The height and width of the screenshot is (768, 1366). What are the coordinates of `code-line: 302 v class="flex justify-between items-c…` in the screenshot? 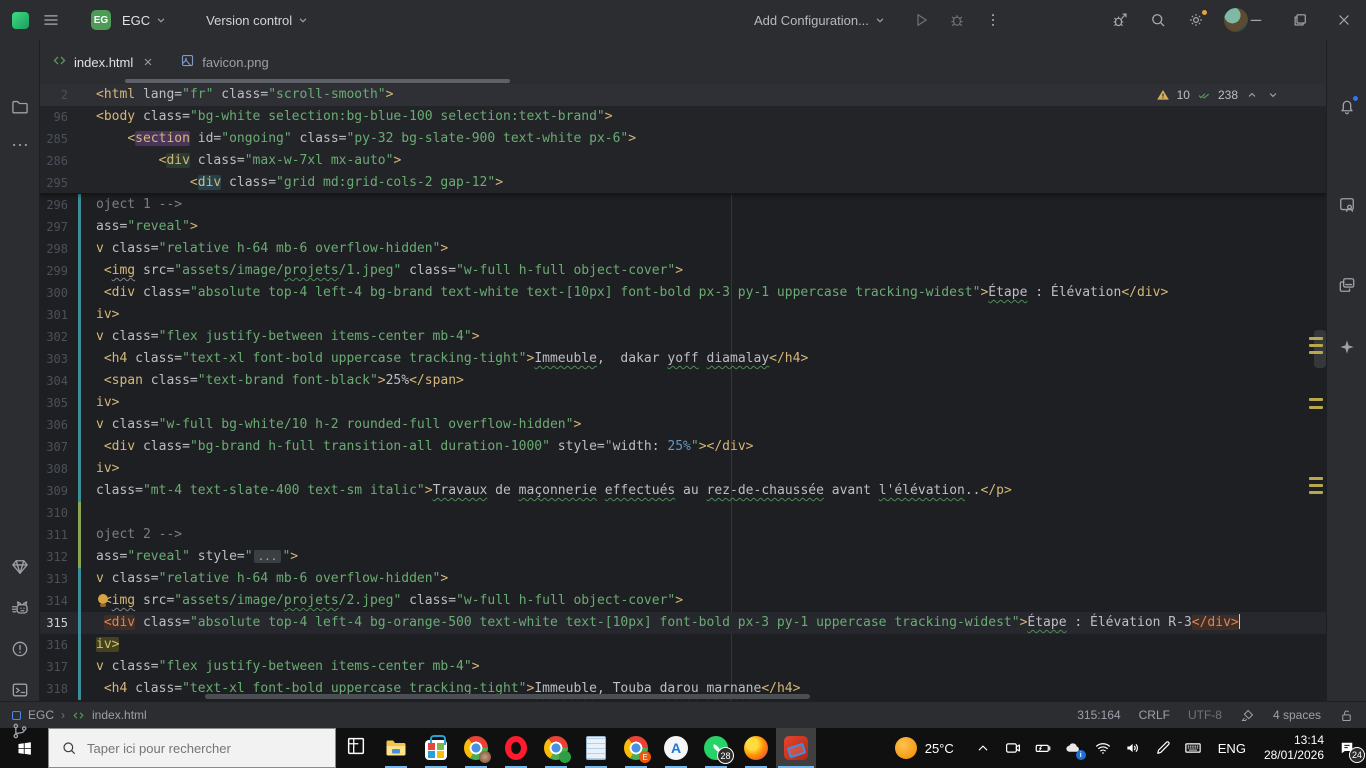 It's located at (683, 337).